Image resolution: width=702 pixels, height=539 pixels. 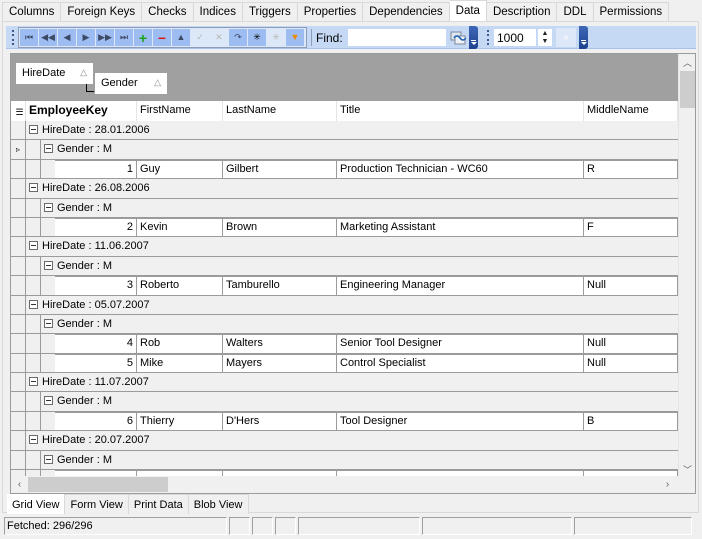 What do you see at coordinates (36, 504) in the screenshot?
I see `view-tab-grid-view: Grid View` at bounding box center [36, 504].